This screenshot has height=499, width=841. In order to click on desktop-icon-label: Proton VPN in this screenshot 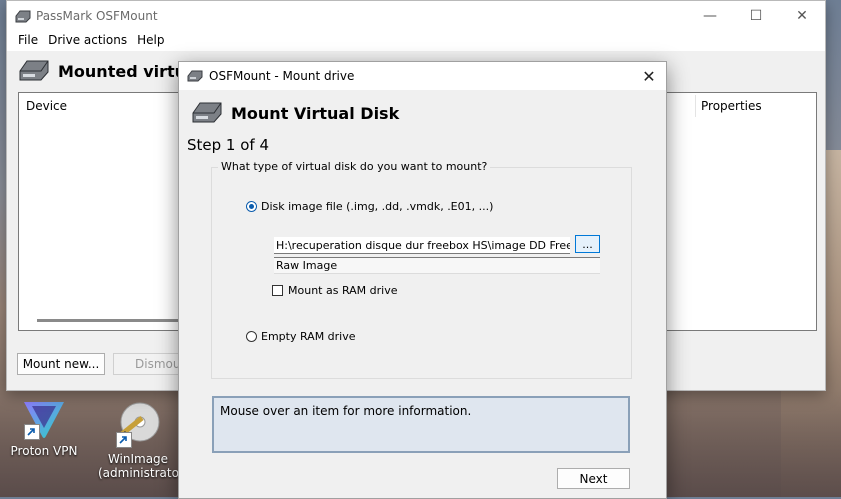, I will do `click(44, 451)`.